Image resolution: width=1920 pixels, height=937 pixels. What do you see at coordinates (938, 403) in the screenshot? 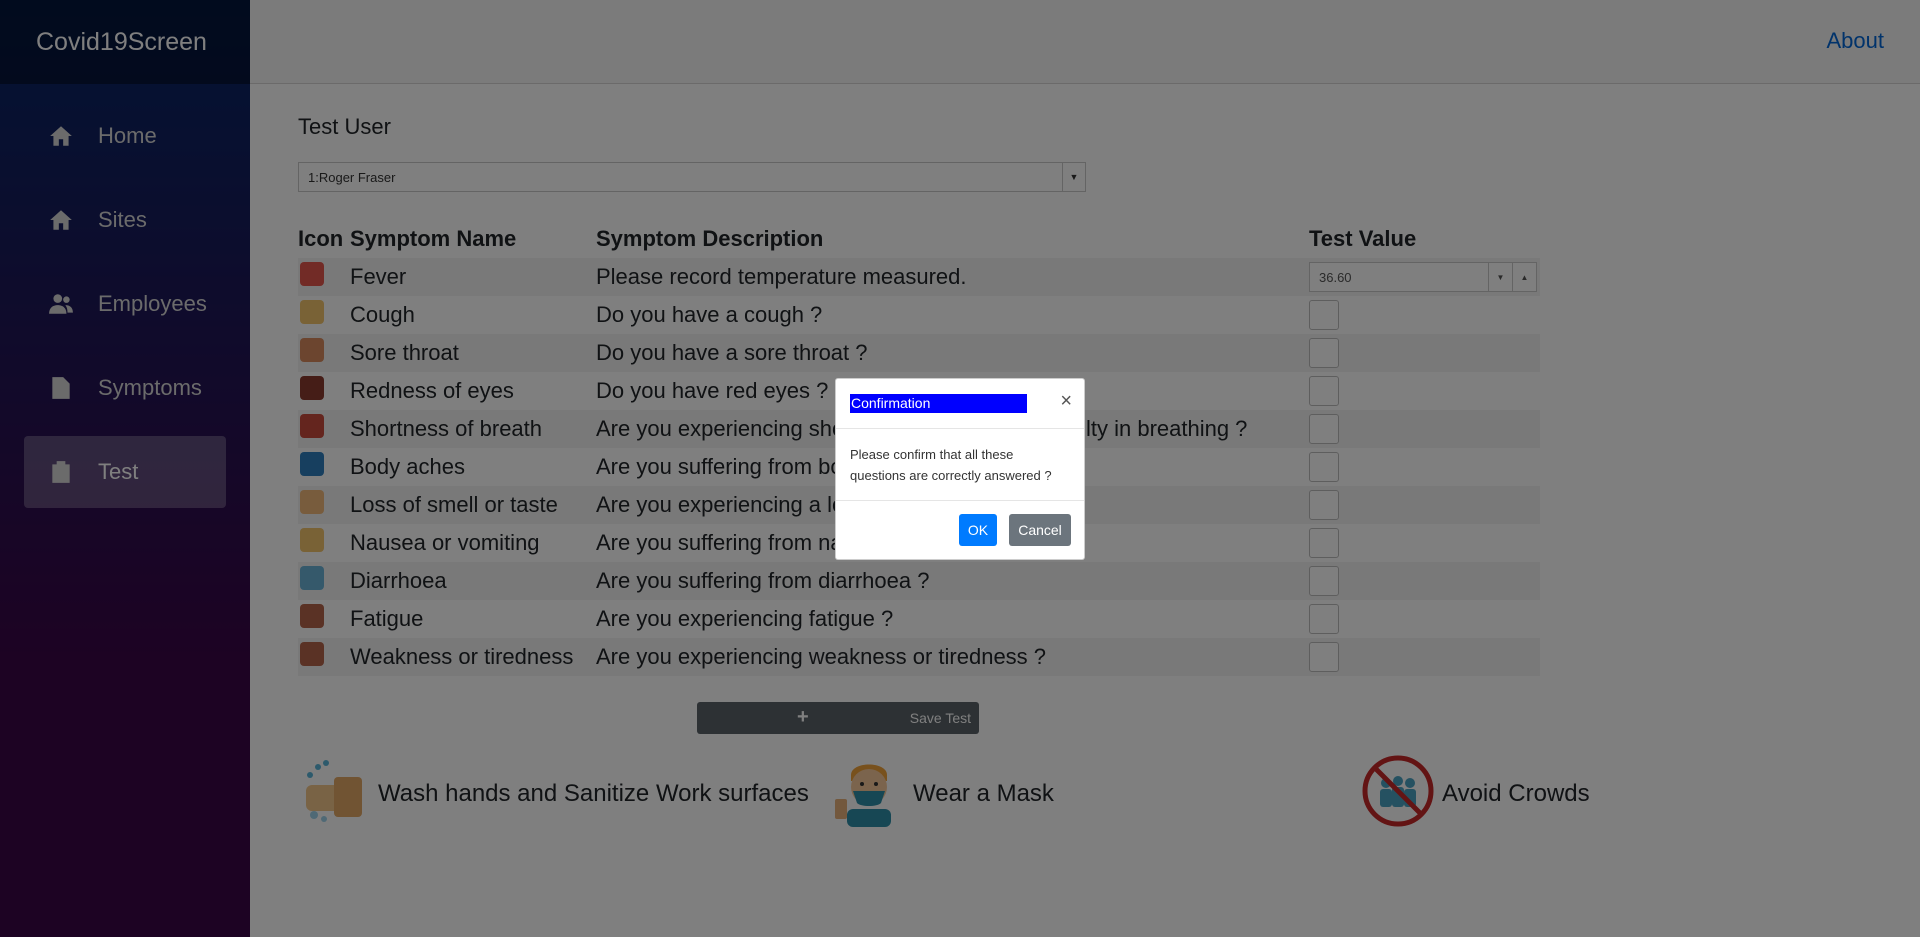
I see `dialog-title: Confirmation` at bounding box center [938, 403].